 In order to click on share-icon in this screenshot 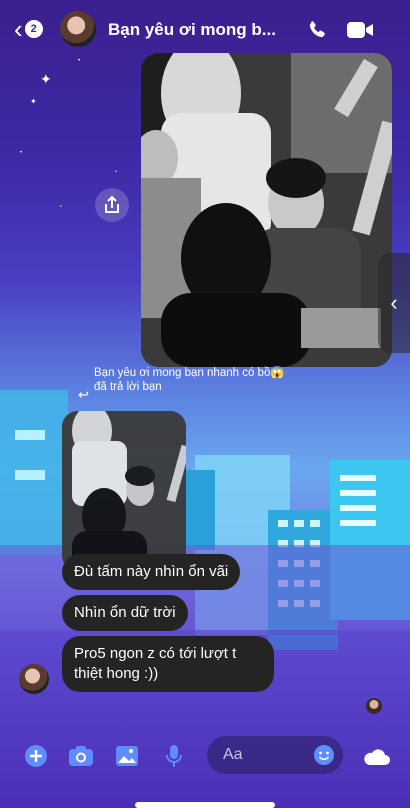, I will do `click(112, 204)`.